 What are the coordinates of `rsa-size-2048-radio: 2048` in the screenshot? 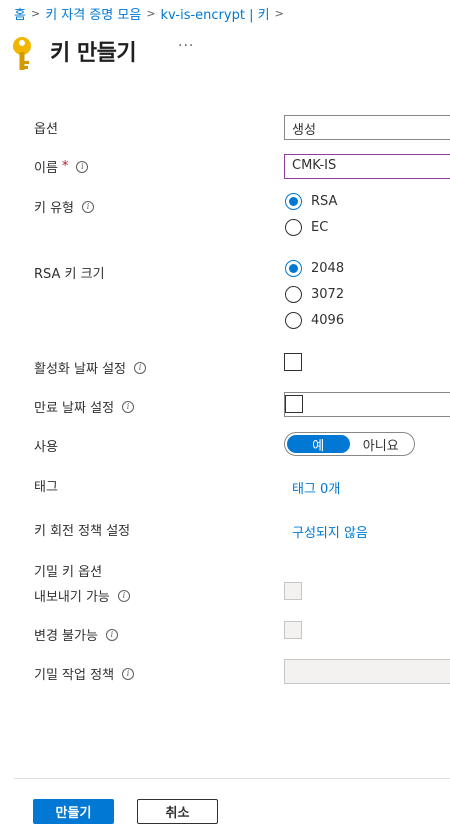 It's located at (314, 268).